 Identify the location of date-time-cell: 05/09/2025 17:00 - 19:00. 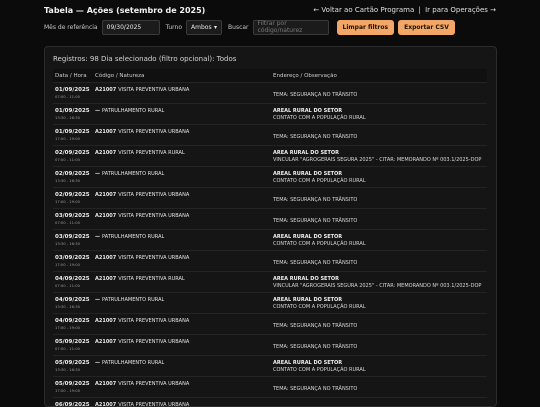
(73, 387).